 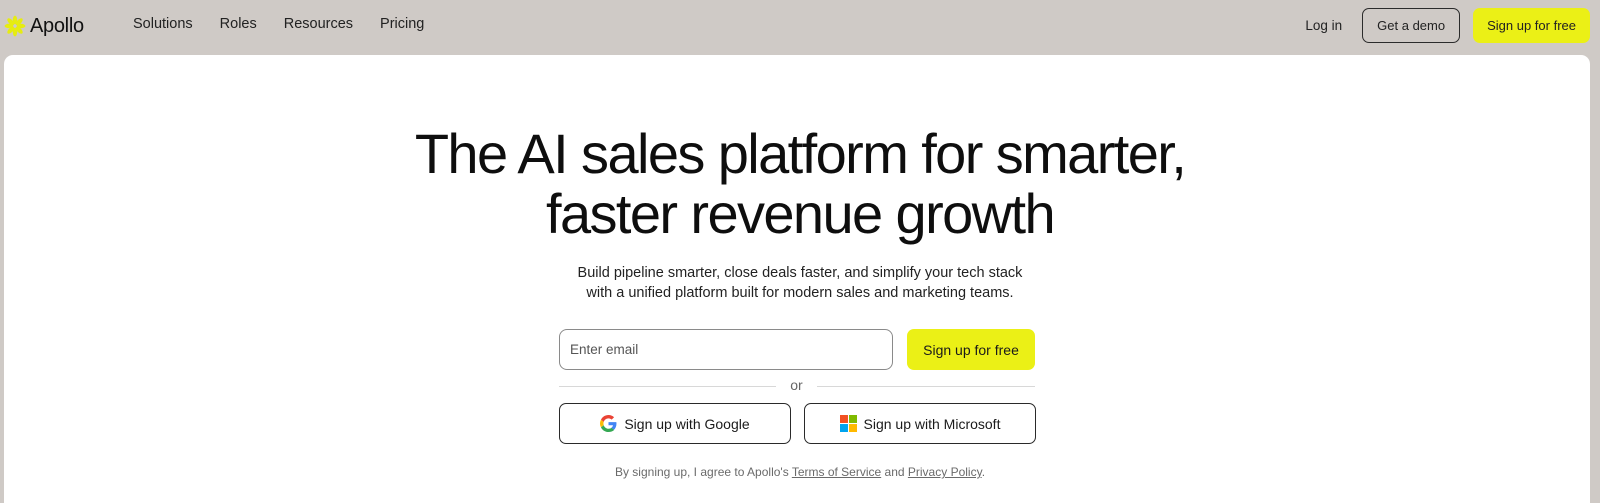 What do you see at coordinates (1411, 25) in the screenshot?
I see `get-demo-button: Get a demo` at bounding box center [1411, 25].